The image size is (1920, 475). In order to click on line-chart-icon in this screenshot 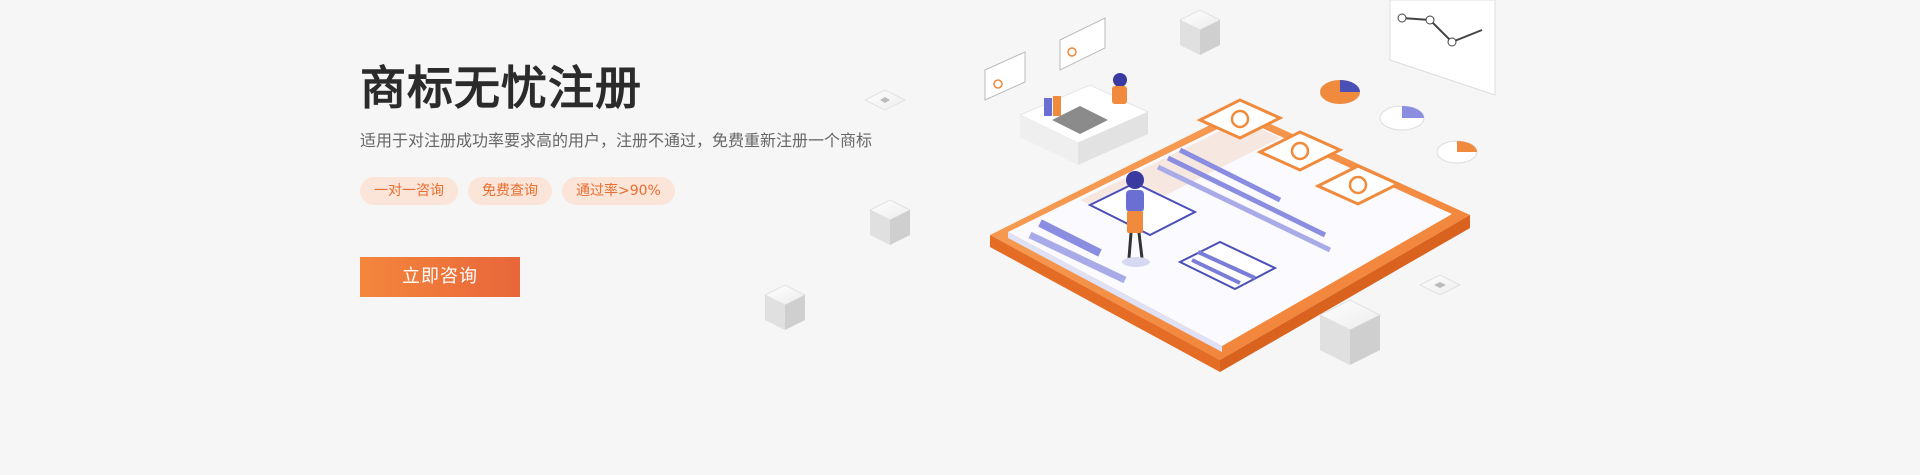, I will do `click(1442, 48)`.